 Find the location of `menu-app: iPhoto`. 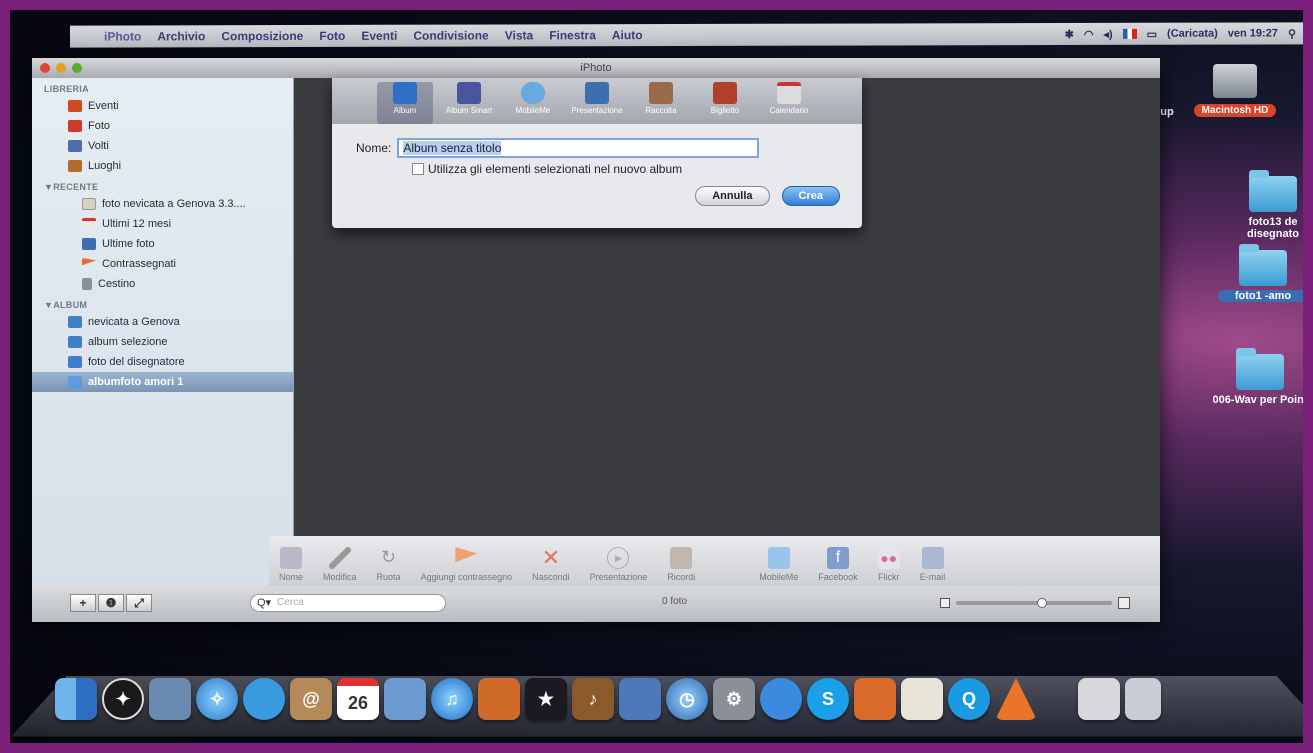

menu-app: iPhoto is located at coordinates (122, 36).